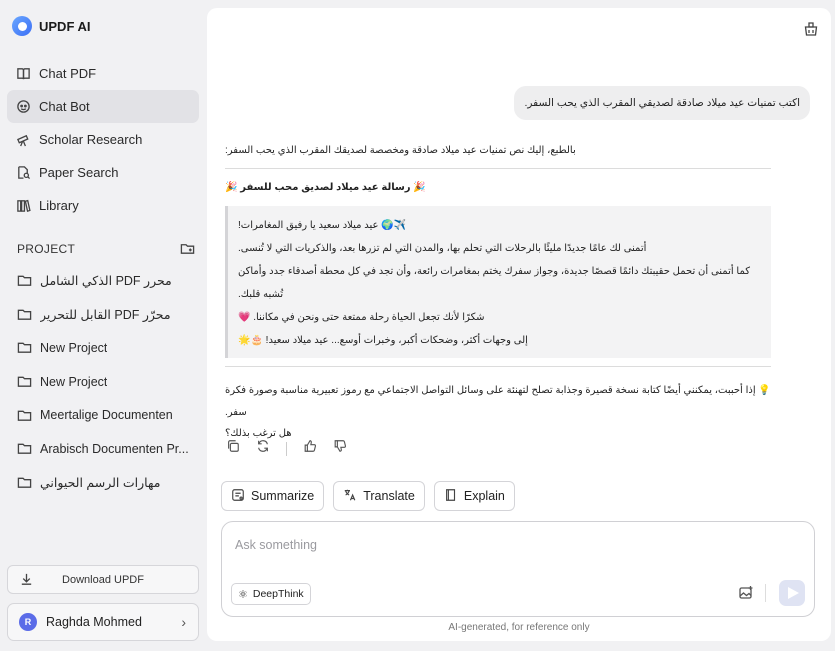 This screenshot has width=835, height=651. I want to click on summarize-icon, so click(238, 496).